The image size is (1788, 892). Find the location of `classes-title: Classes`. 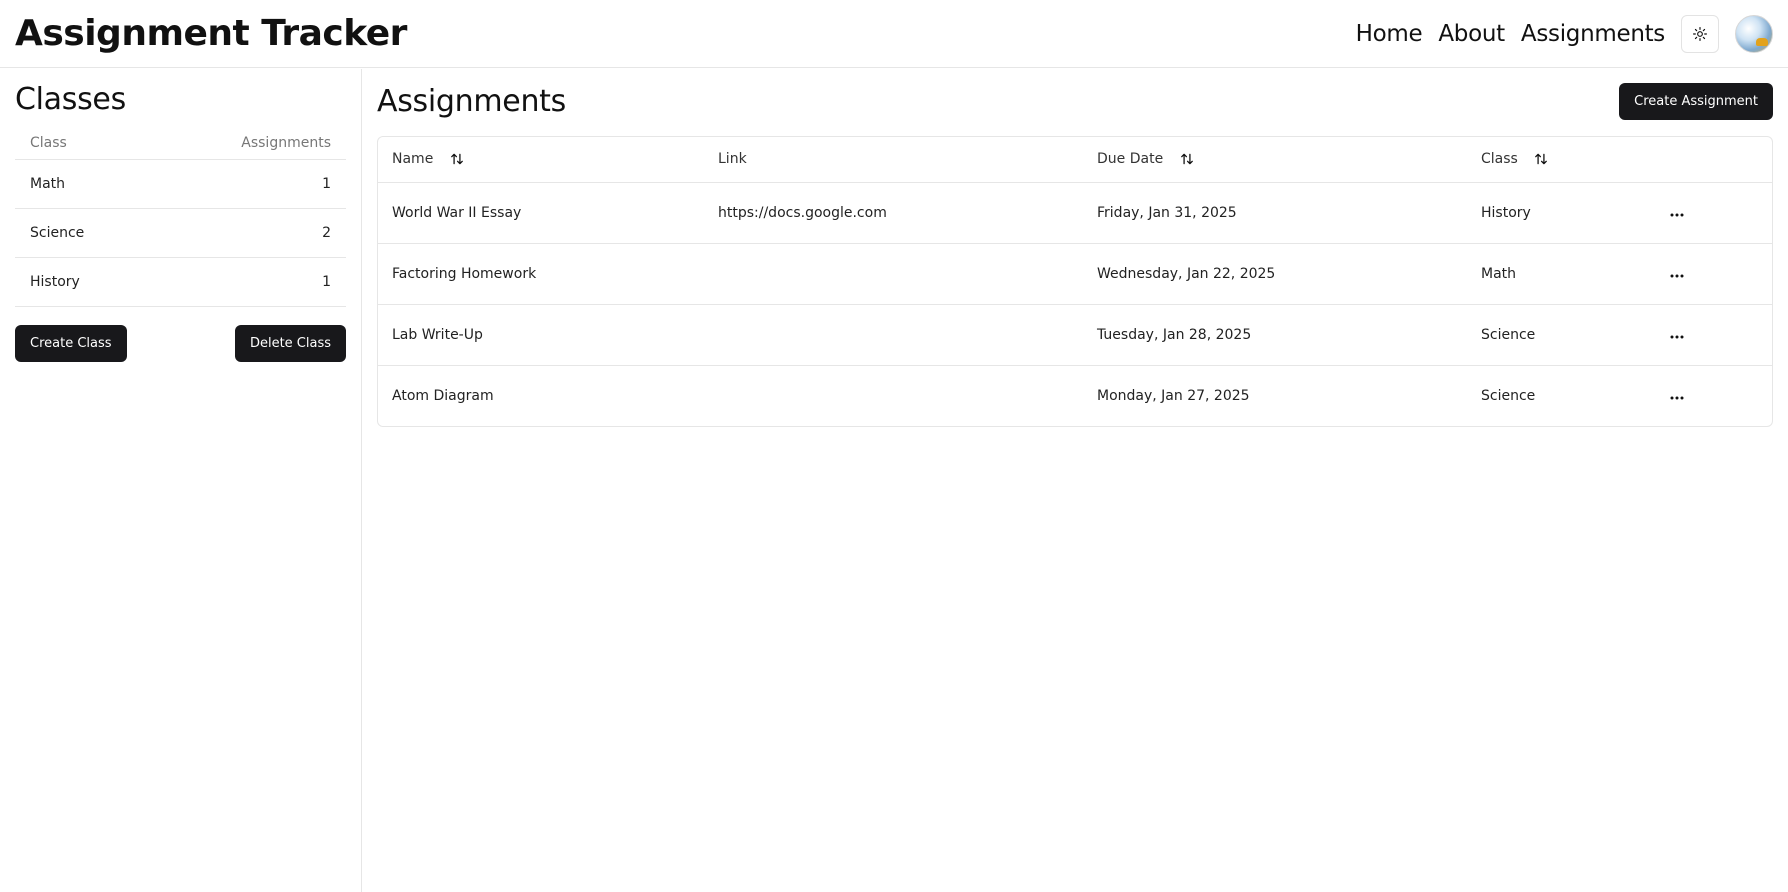

classes-title: Classes is located at coordinates (70, 99).